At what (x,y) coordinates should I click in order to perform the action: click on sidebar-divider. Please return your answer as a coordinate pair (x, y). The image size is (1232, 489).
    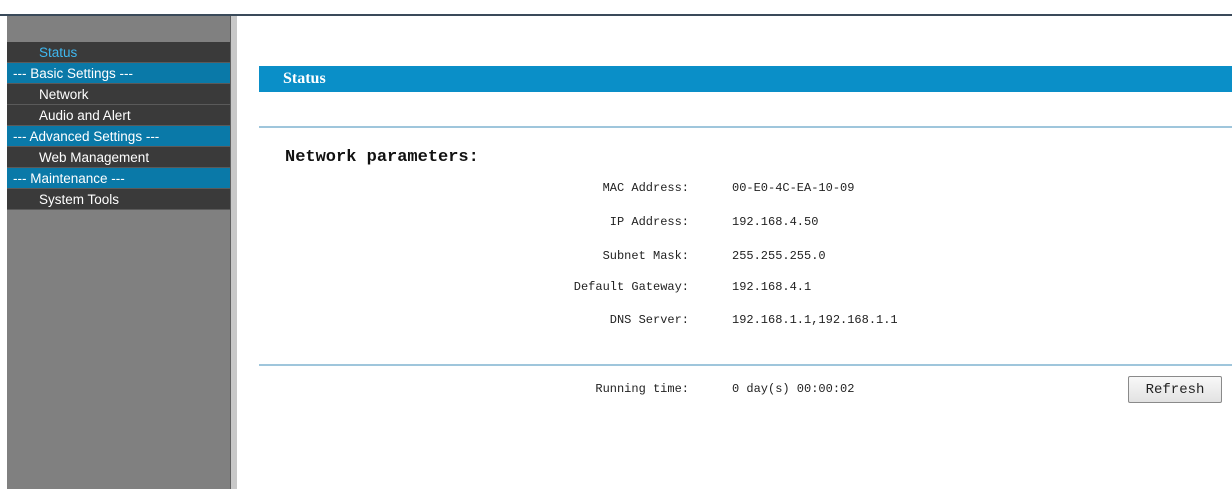
    Looking at the image, I should click on (233, 252).